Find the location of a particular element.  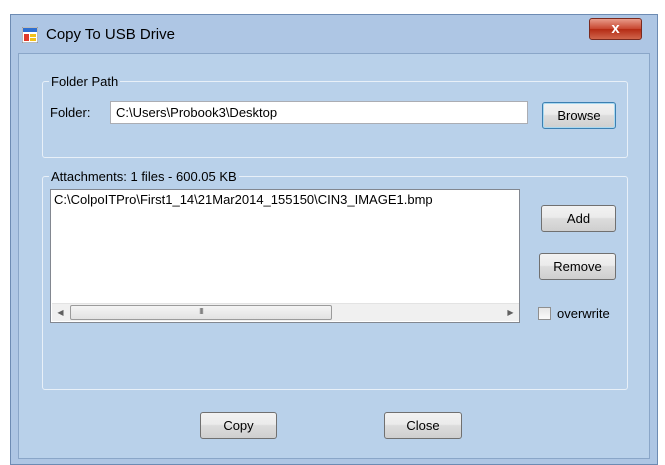

scrollbar-thumb: III is located at coordinates (201, 312).